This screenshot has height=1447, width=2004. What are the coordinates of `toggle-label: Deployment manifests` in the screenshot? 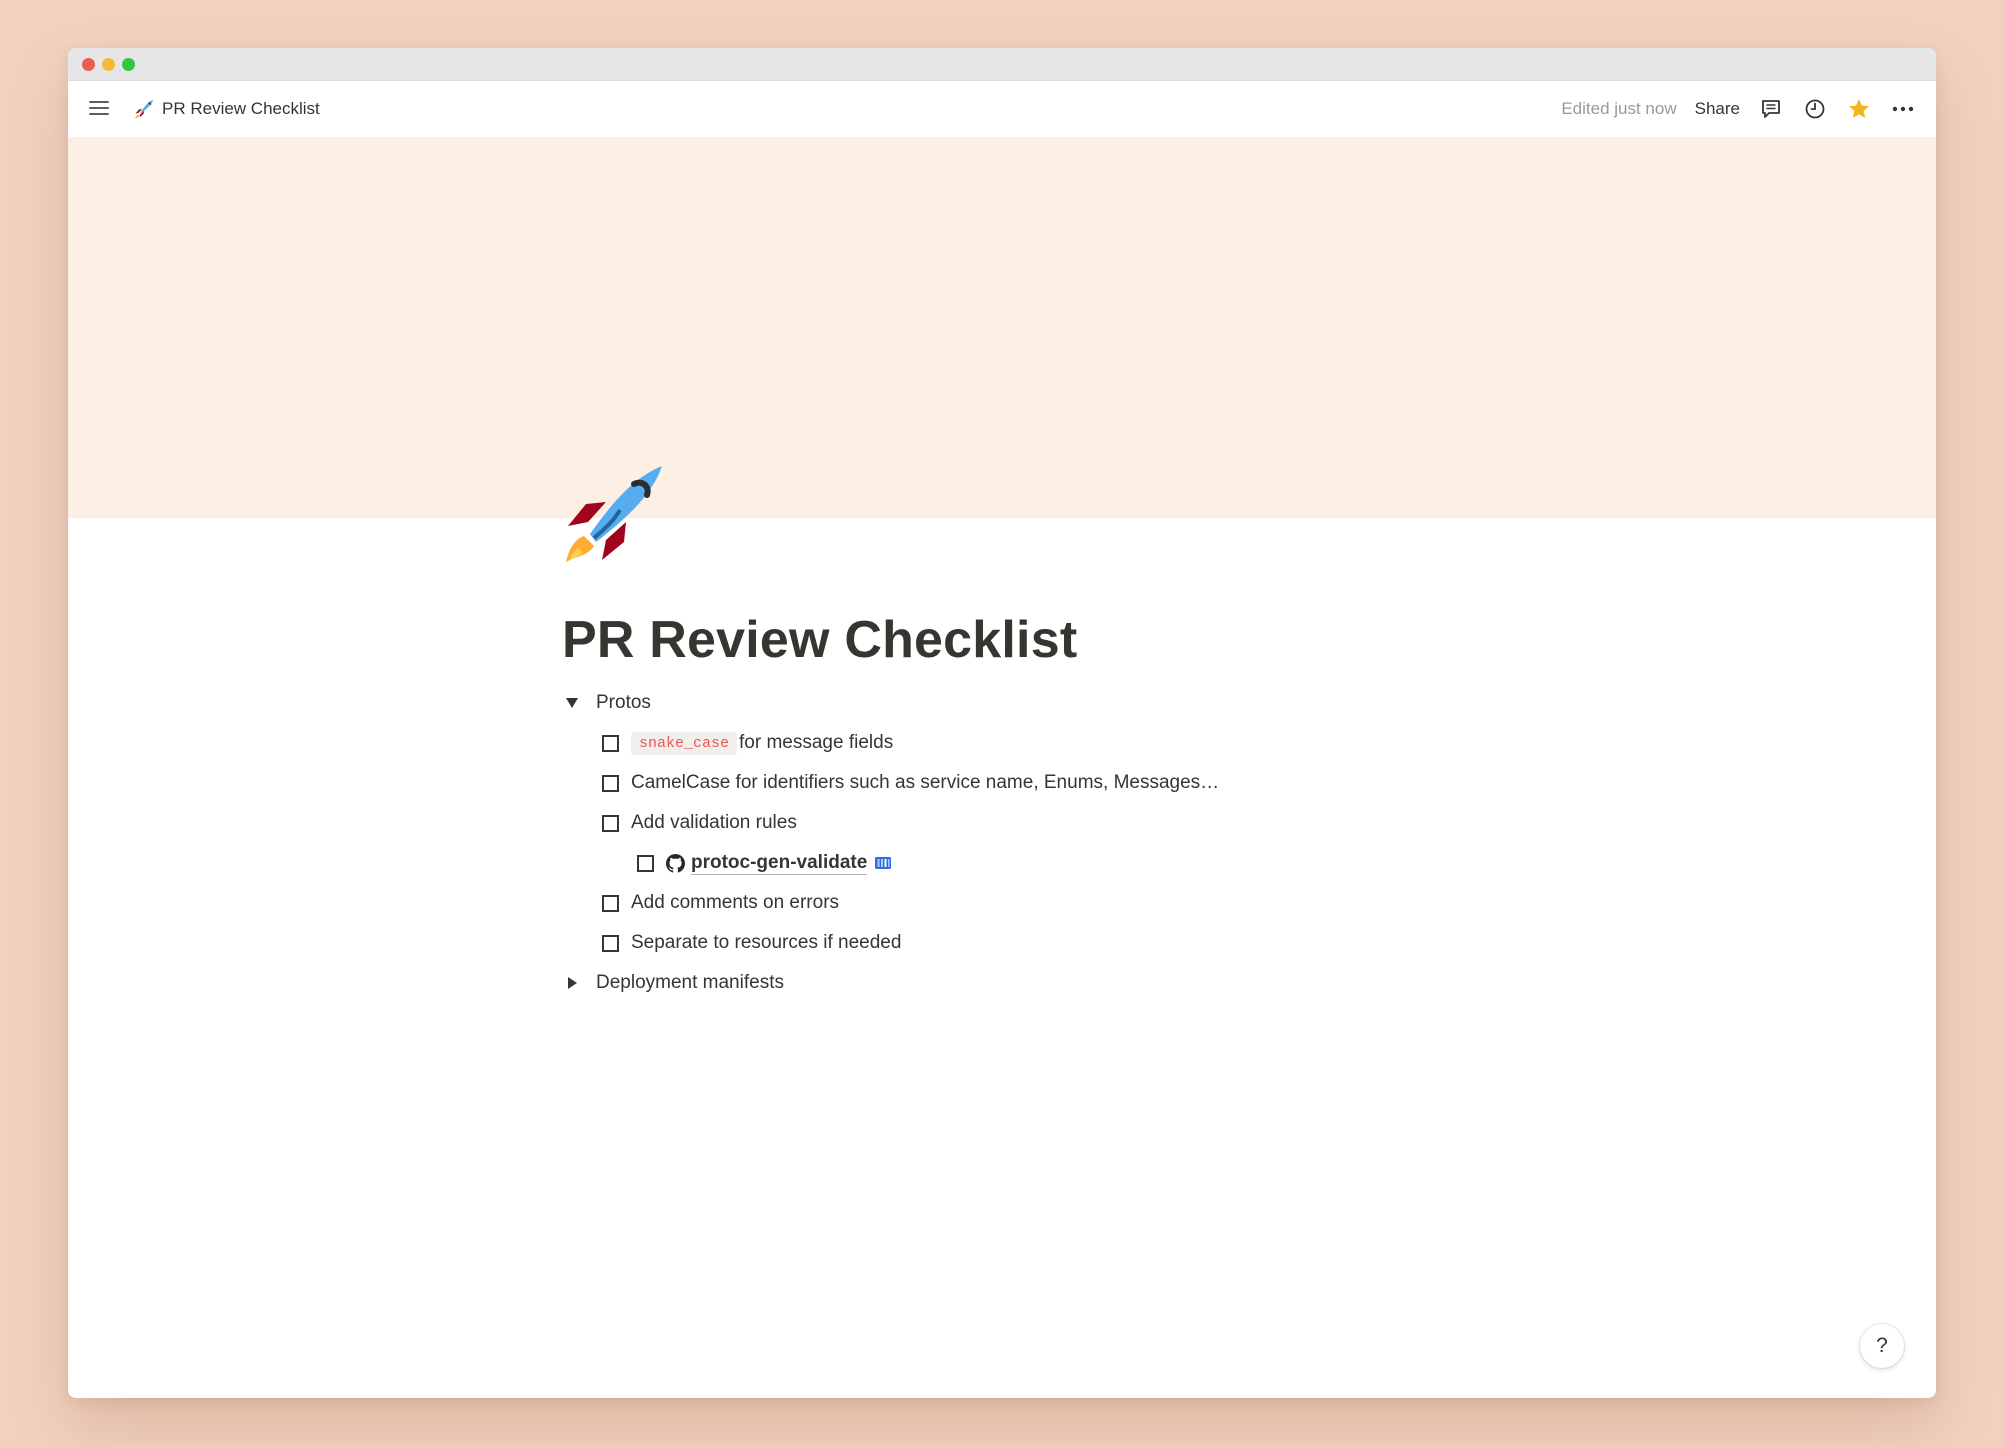 It's located at (690, 983).